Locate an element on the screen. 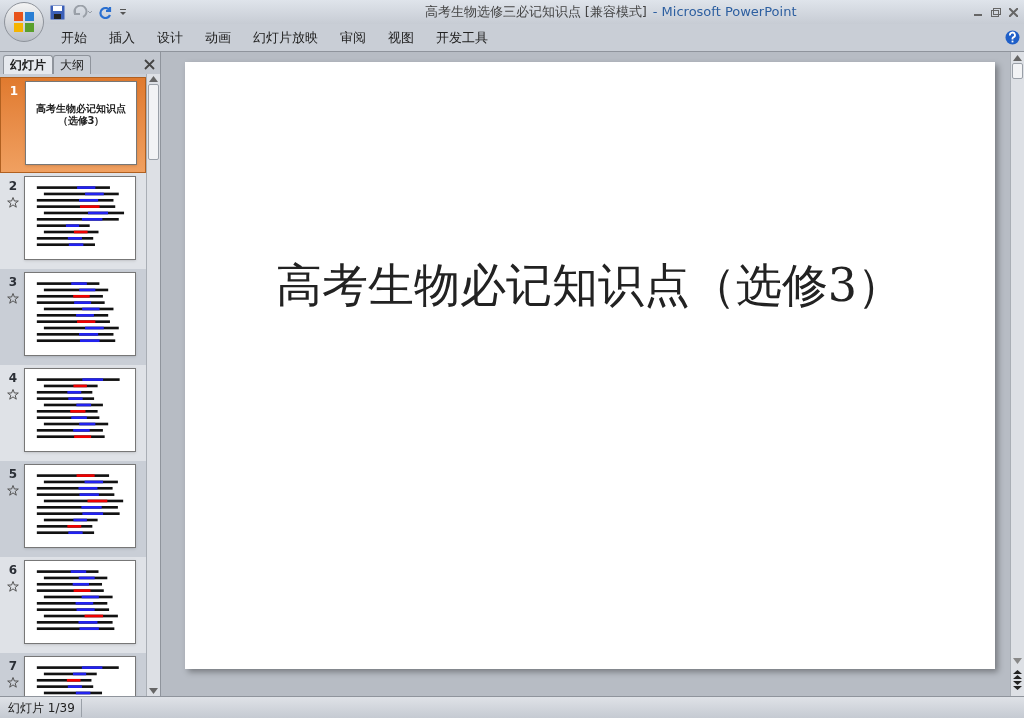  window-title: 高考生物选修三必记知识点 [兼容模式] is located at coordinates (535, 12).